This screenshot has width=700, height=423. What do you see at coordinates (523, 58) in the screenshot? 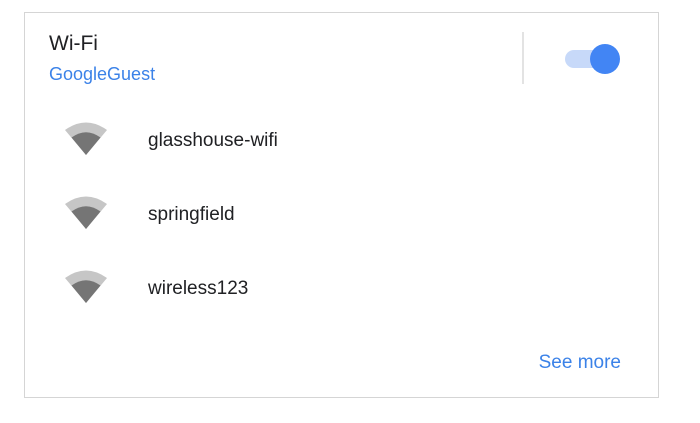
I see `header-divider` at bounding box center [523, 58].